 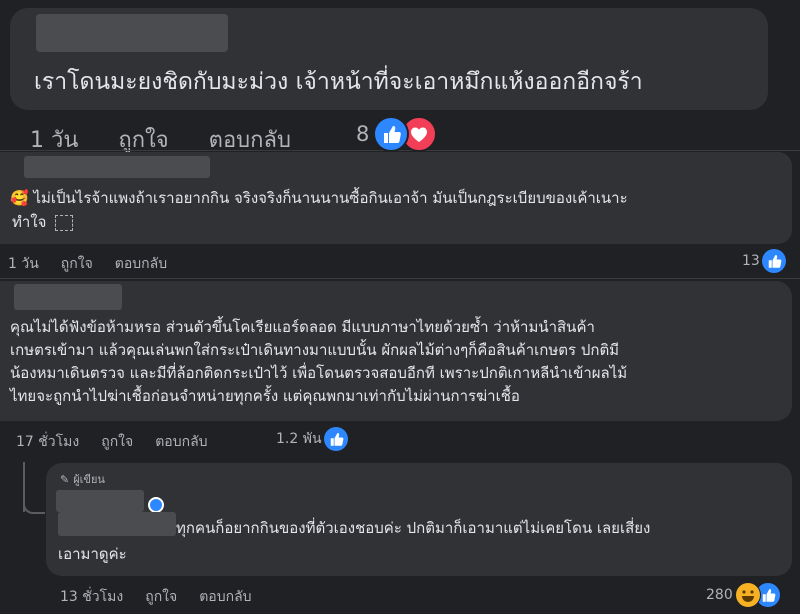 What do you see at coordinates (92, 554) in the screenshot?
I see `comment-text-line: เอามาดูค่ะ` at bounding box center [92, 554].